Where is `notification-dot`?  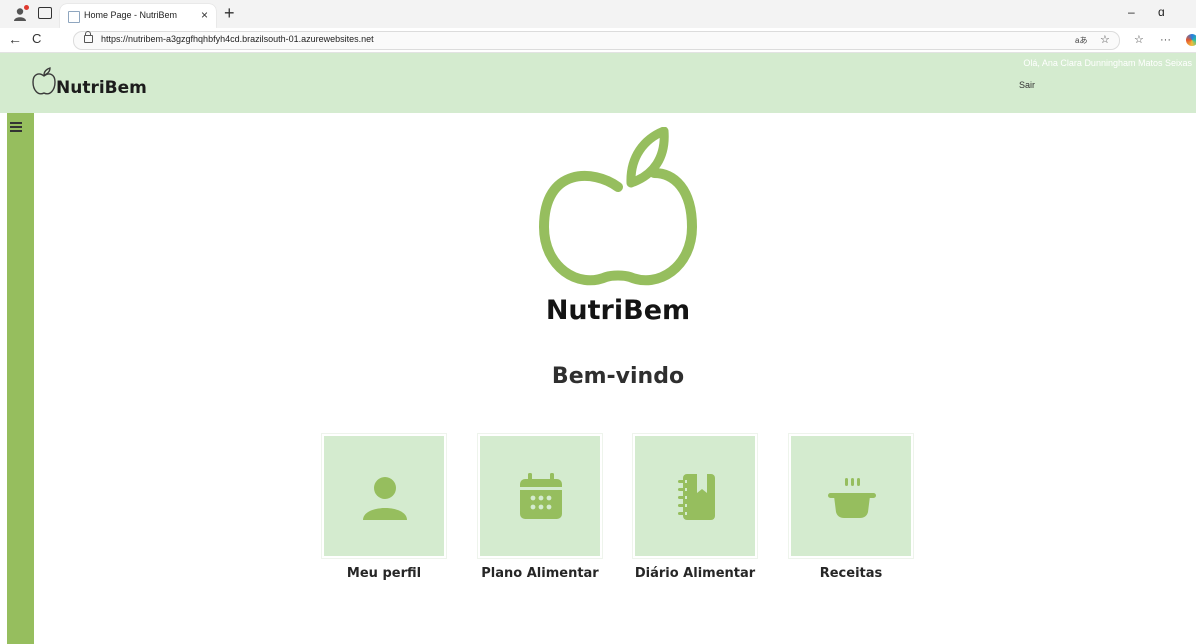
notification-dot is located at coordinates (26, 7).